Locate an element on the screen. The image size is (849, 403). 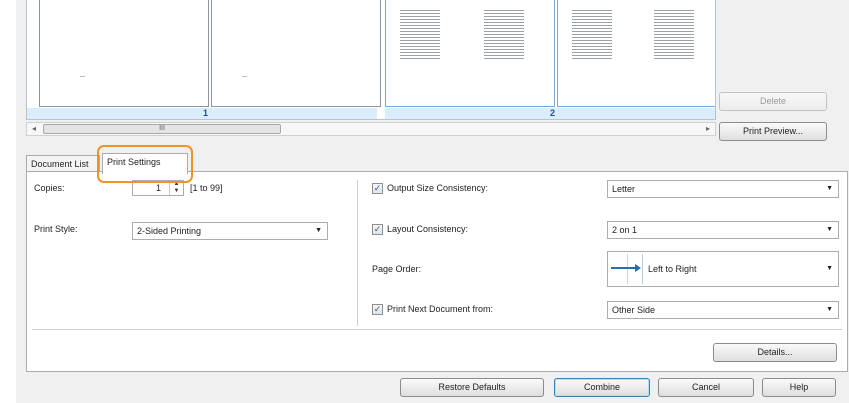
layout-consistency-select: 2 on 1 ▼ is located at coordinates (723, 230).